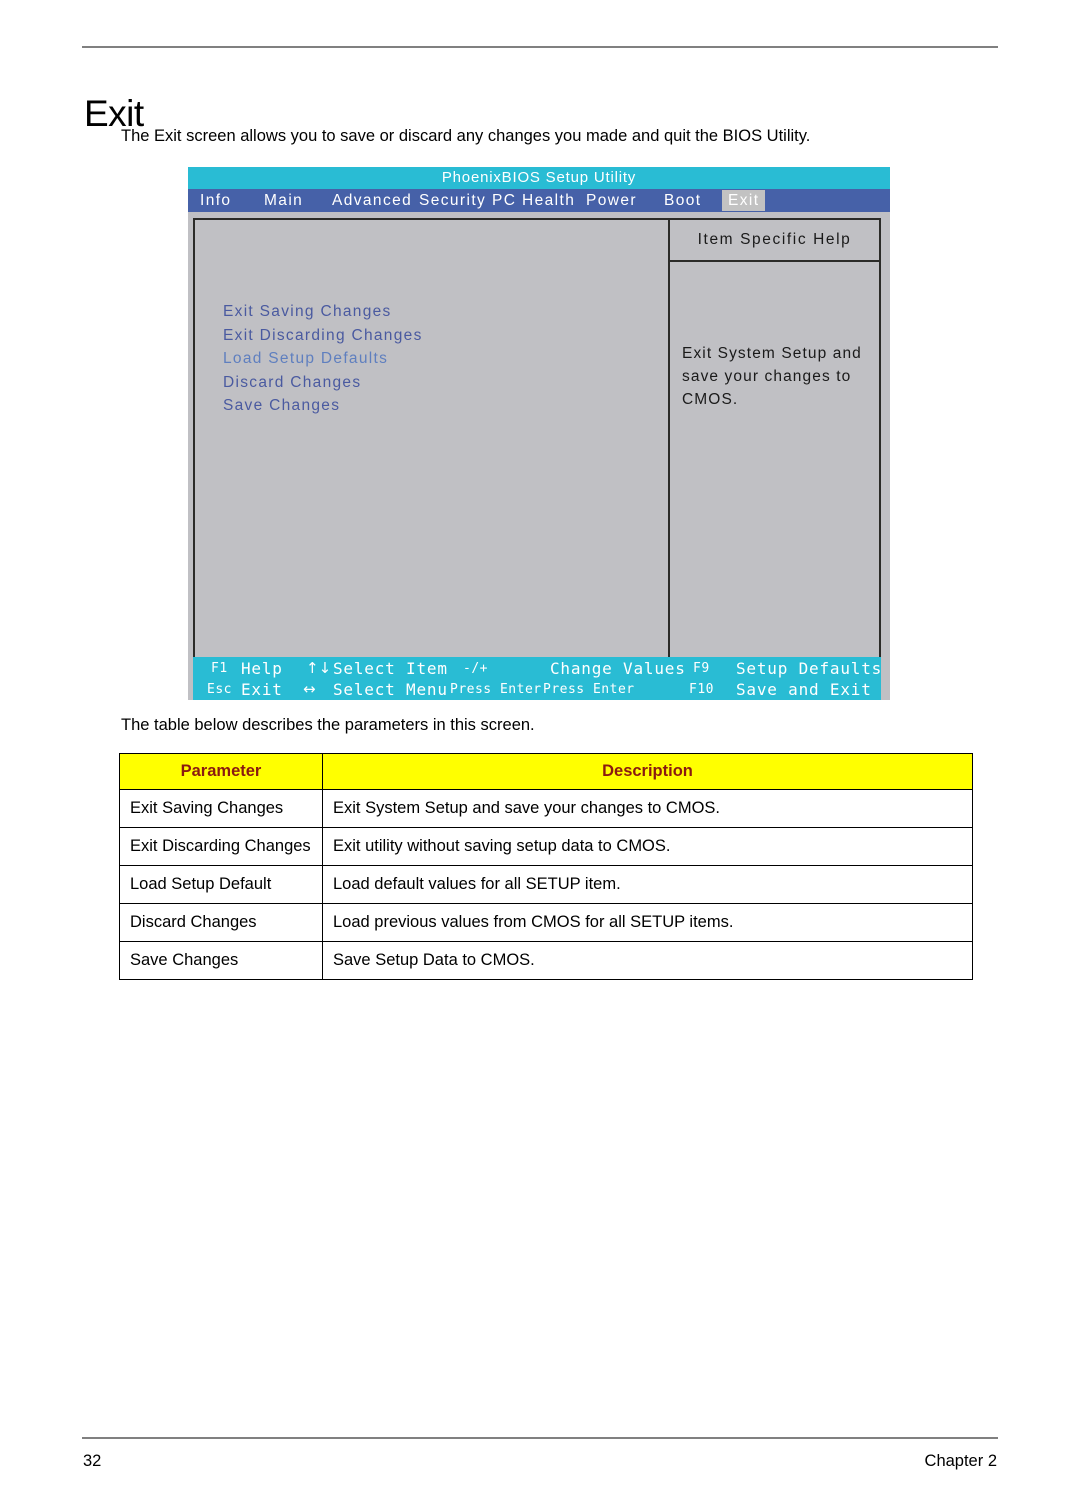 Image resolution: width=1080 pixels, height=1512 pixels. What do you see at coordinates (647, 884) in the screenshot?
I see `cell-description: Load default values for all SETUP item.` at bounding box center [647, 884].